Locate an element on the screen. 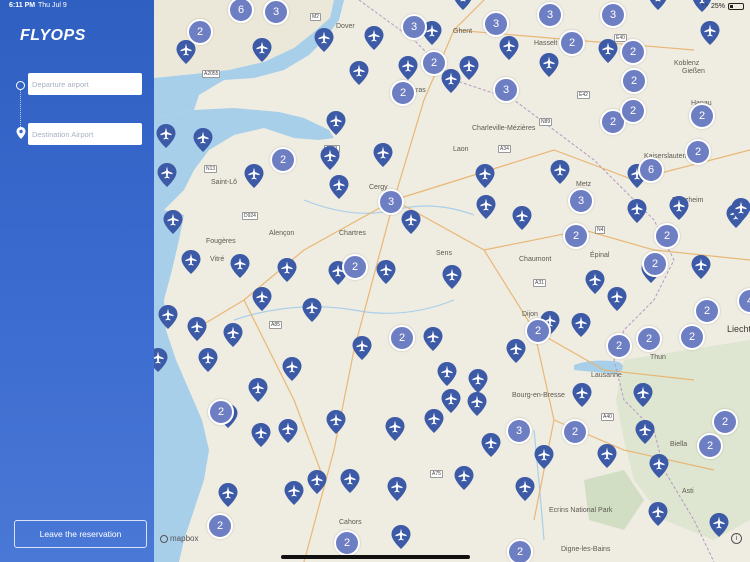 The height and width of the screenshot is (562, 750). leave-reservation-button: Leave the reservation is located at coordinates (80, 534).